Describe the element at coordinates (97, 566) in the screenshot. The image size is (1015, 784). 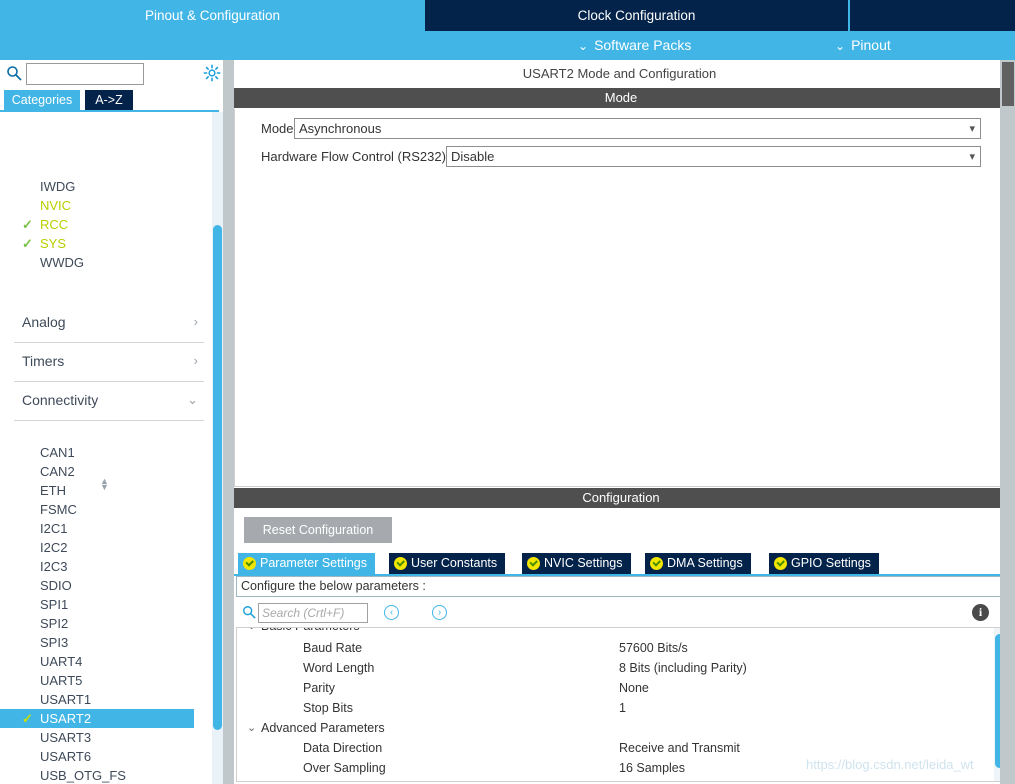
I see `sidebar-item-i2c3: I2C3` at that location.